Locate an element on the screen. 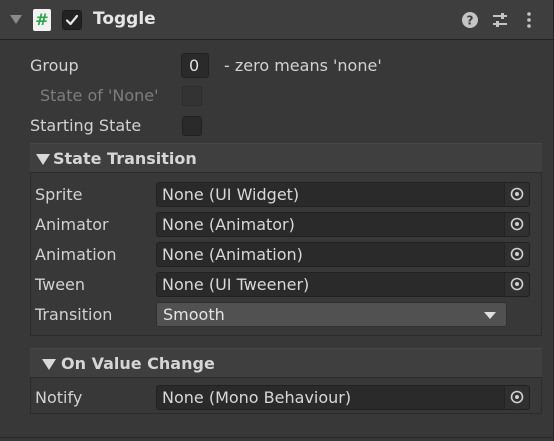  menu-icon is located at coordinates (529, 20).